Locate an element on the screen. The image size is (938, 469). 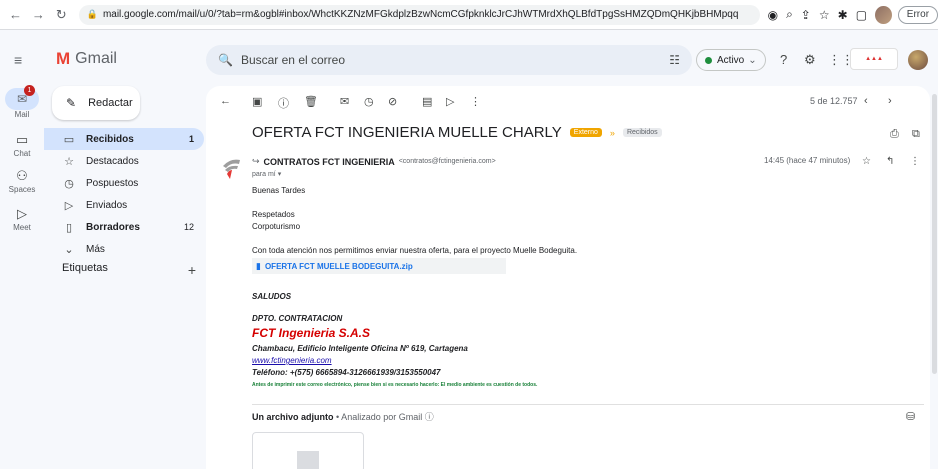
meet-icon: ▷ is located at coordinates (22, 213).